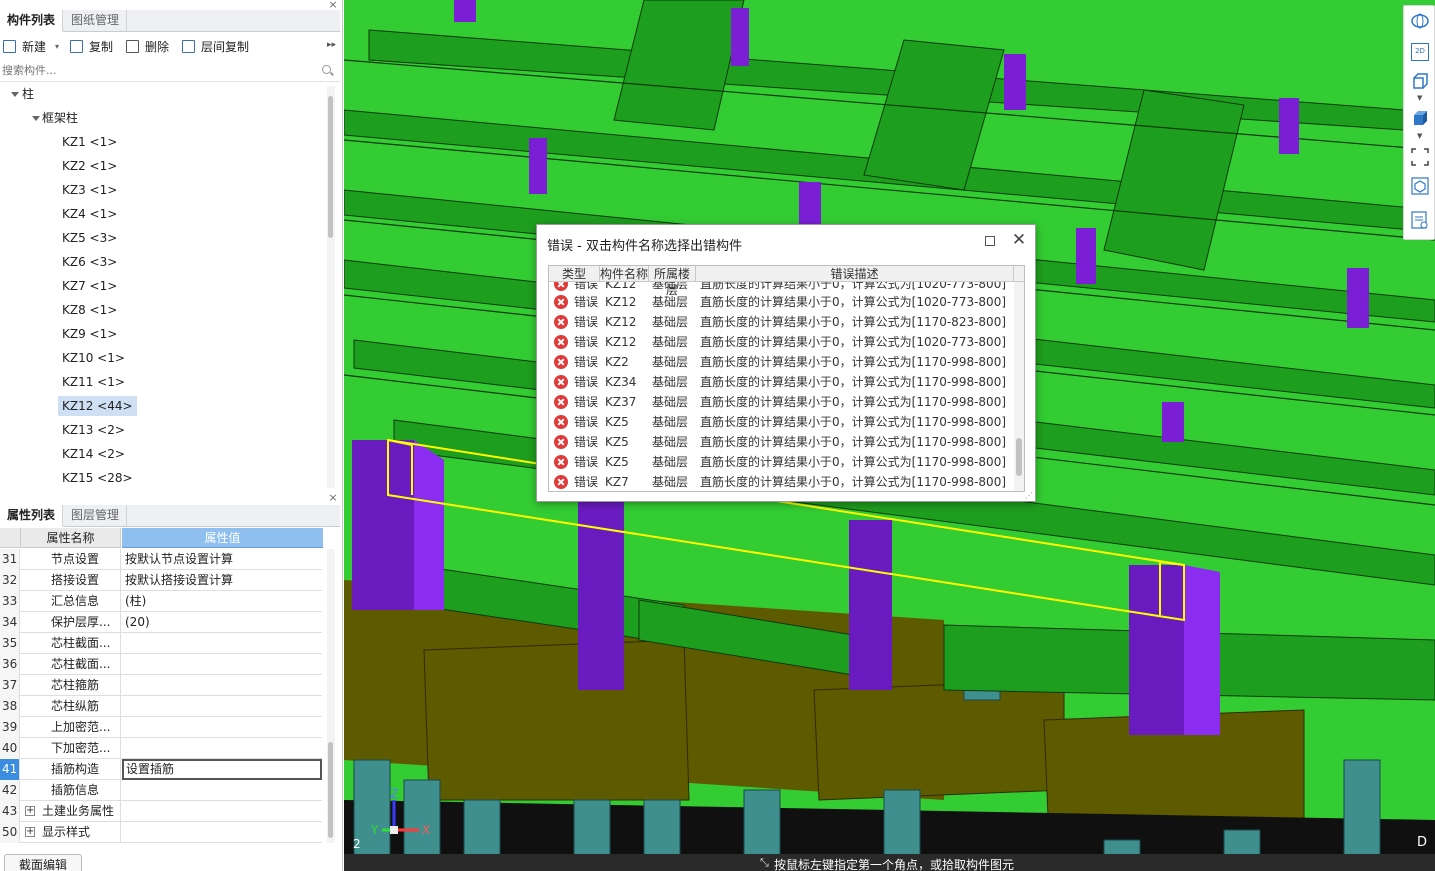 This screenshot has height=871, width=1435. Describe the element at coordinates (574, 274) in the screenshot. I see `col-type: 类型` at that location.